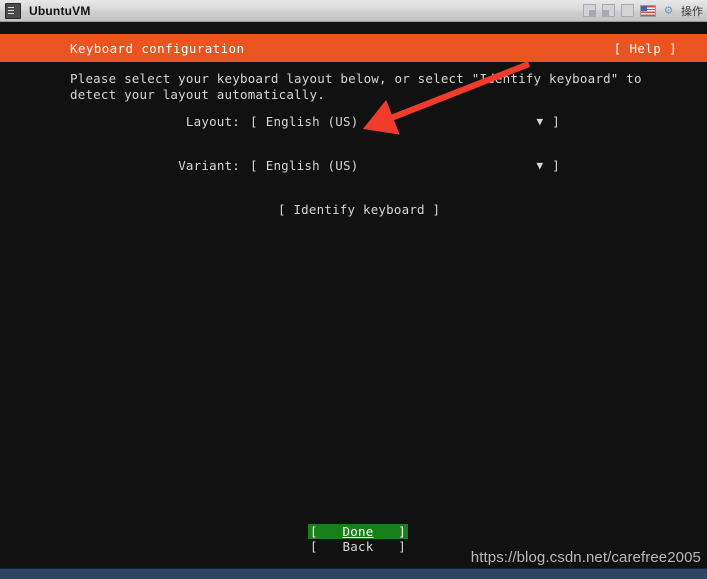 This screenshot has width=707, height=579. I want to click on layout-label: Layout:, so click(212, 121).